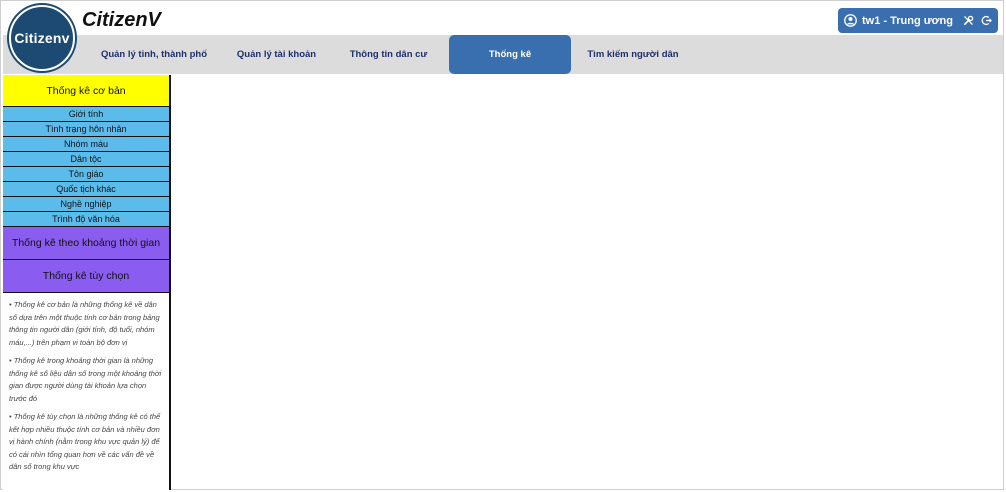  What do you see at coordinates (850, 20) in the screenshot?
I see `user-circle-icon` at bounding box center [850, 20].